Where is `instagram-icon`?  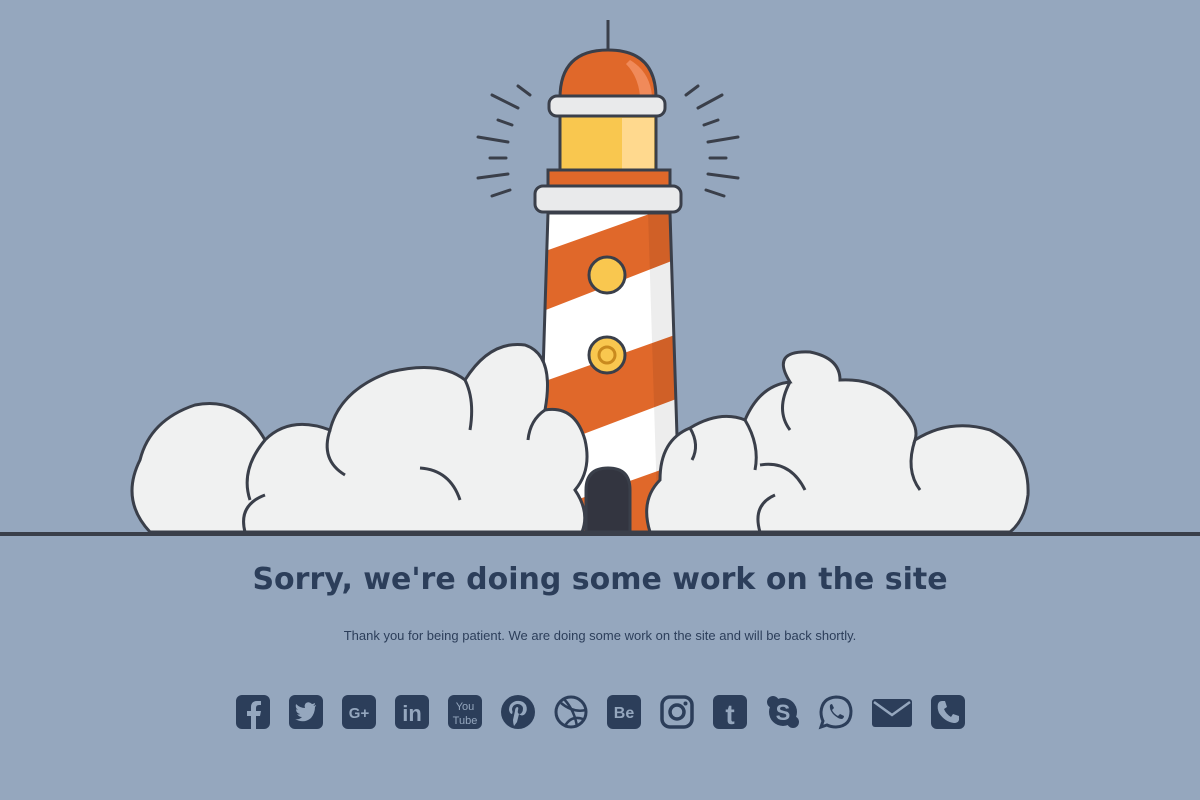
instagram-icon is located at coordinates (676, 712).